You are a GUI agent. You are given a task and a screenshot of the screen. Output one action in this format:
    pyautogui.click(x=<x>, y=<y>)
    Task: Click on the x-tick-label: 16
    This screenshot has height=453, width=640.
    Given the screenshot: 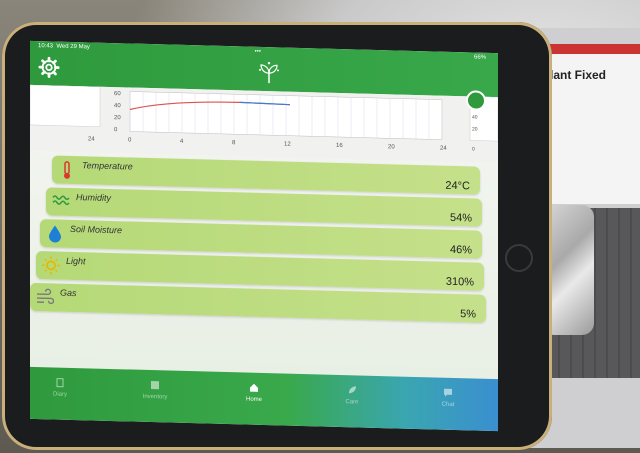 What is the action you would take?
    pyautogui.click(x=339, y=146)
    